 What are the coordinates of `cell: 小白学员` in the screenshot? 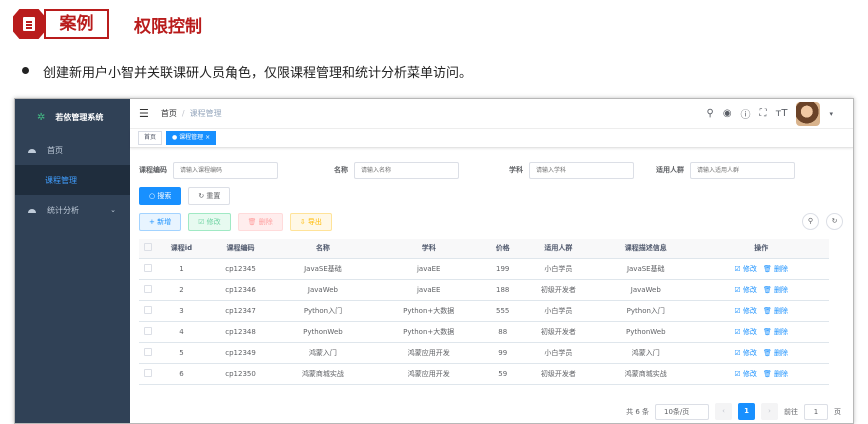 It's located at (558, 269).